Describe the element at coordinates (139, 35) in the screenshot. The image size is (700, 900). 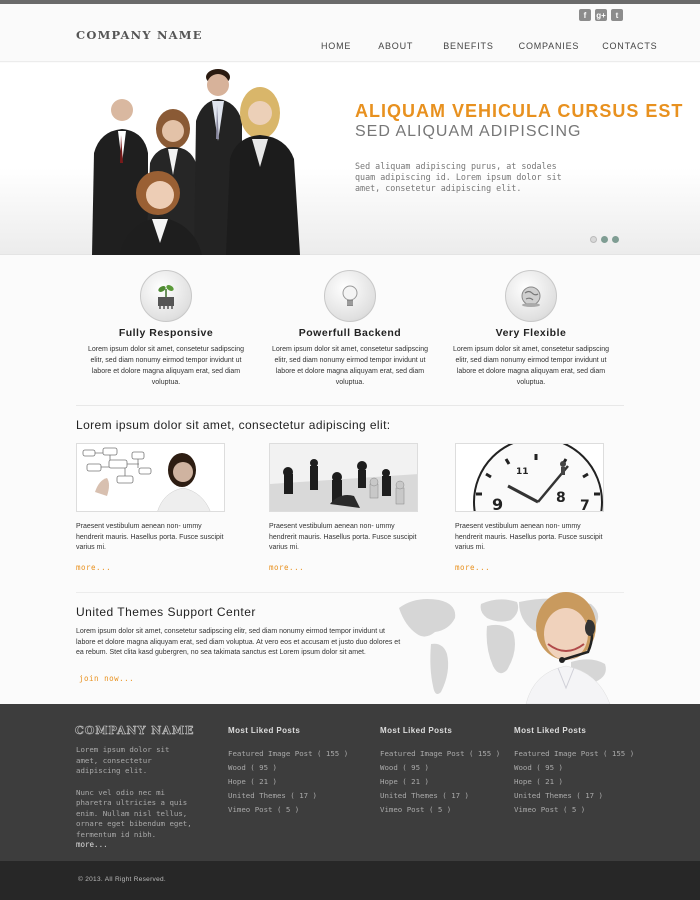
I see `company-logo: COMPANY NAME` at that location.